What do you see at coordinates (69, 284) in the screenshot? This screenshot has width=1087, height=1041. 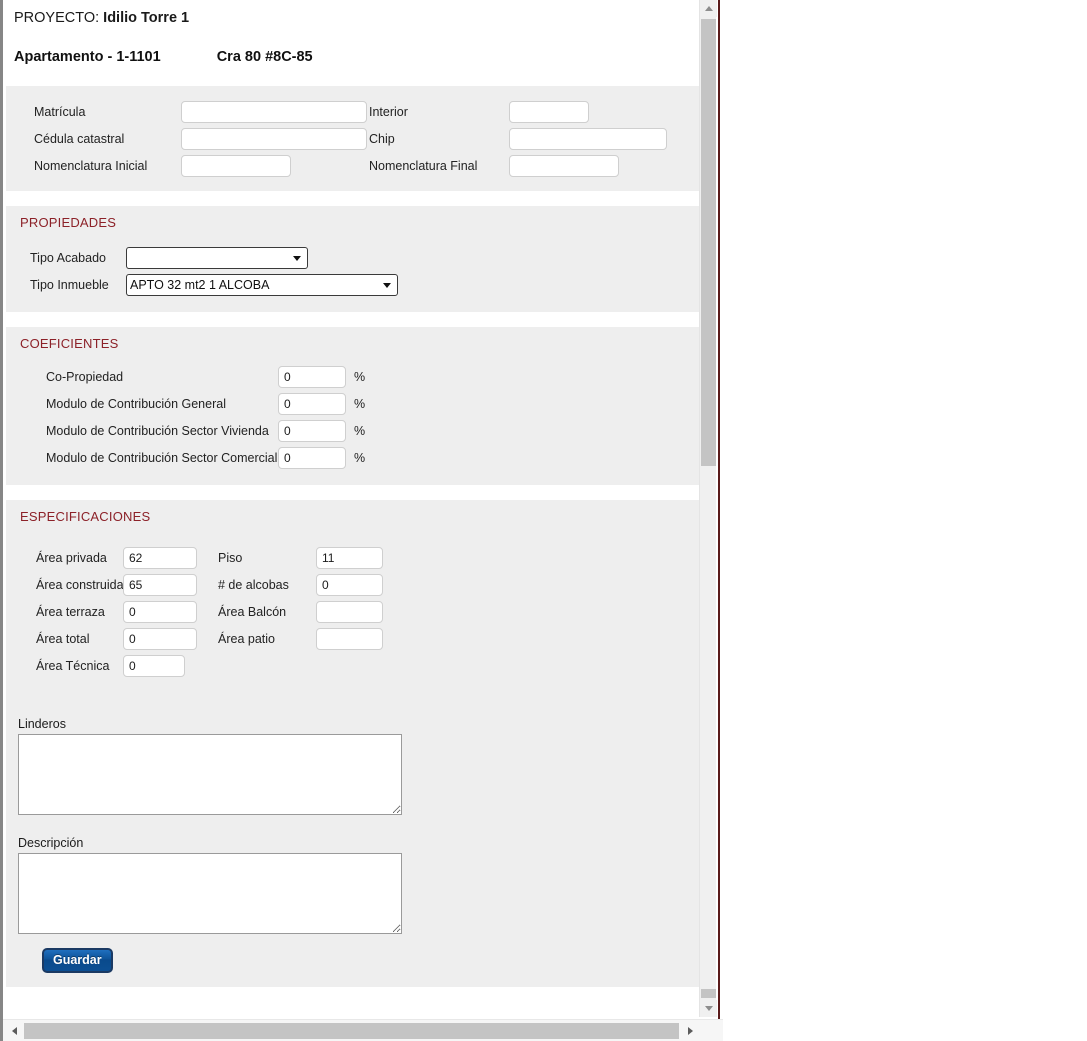 I see `tipo-inmueble-label: Tipo Inmueble` at bounding box center [69, 284].